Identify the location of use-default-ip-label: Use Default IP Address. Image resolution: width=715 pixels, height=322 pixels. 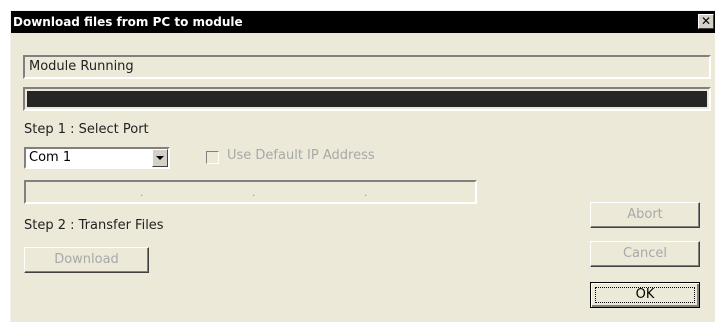
(301, 155).